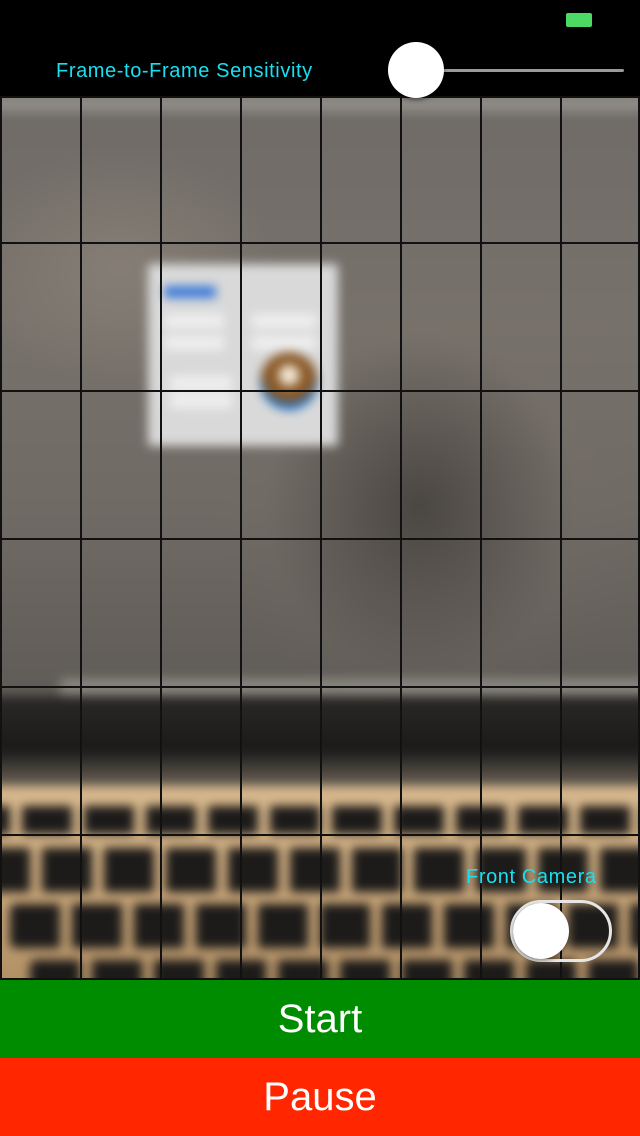 The height and width of the screenshot is (1136, 640). I want to click on front-camera-label: Front Camera, so click(531, 877).